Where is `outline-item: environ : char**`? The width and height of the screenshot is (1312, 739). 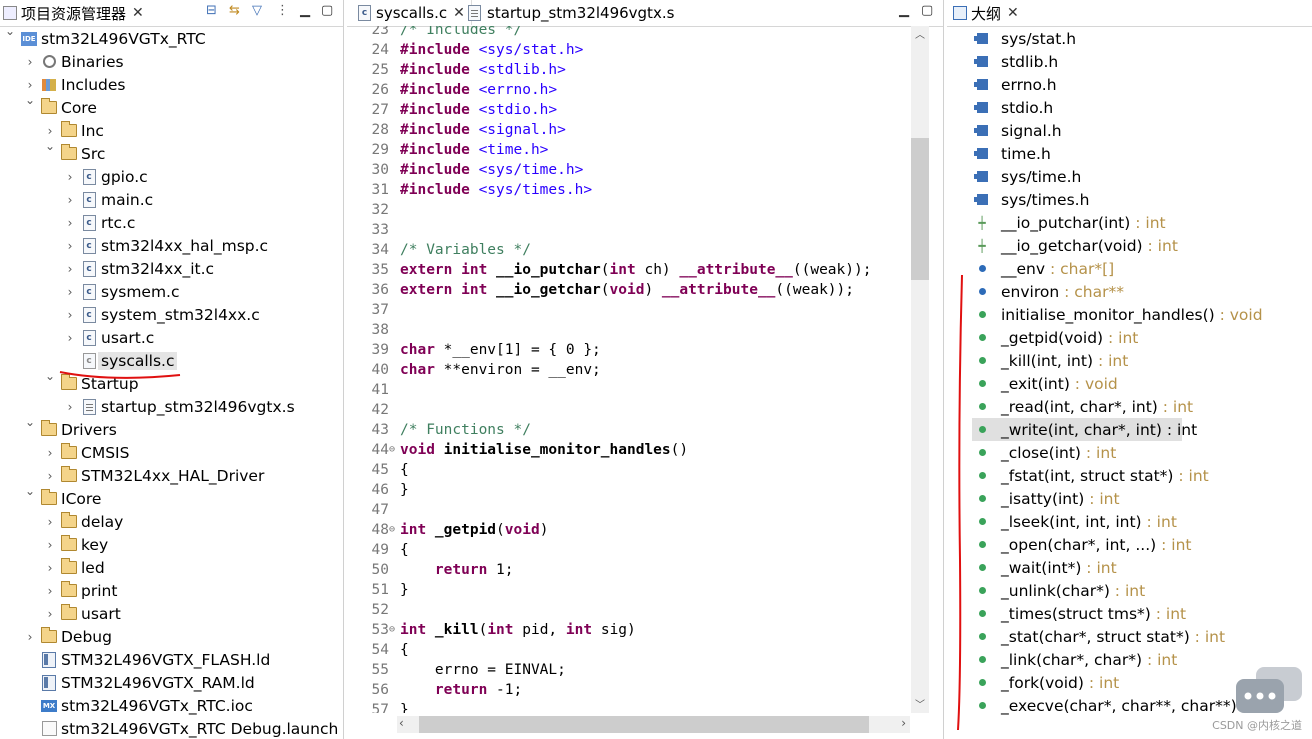
outline-item: environ : char** is located at coordinates (1129, 291).